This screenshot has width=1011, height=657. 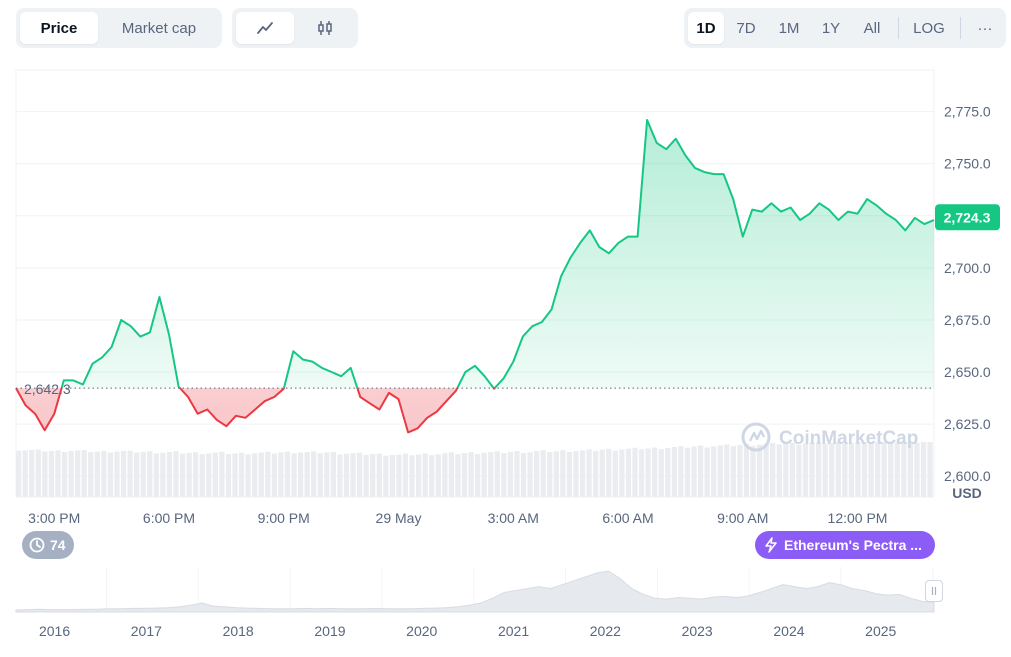 What do you see at coordinates (967, 493) in the screenshot?
I see `currency-label: USD` at bounding box center [967, 493].